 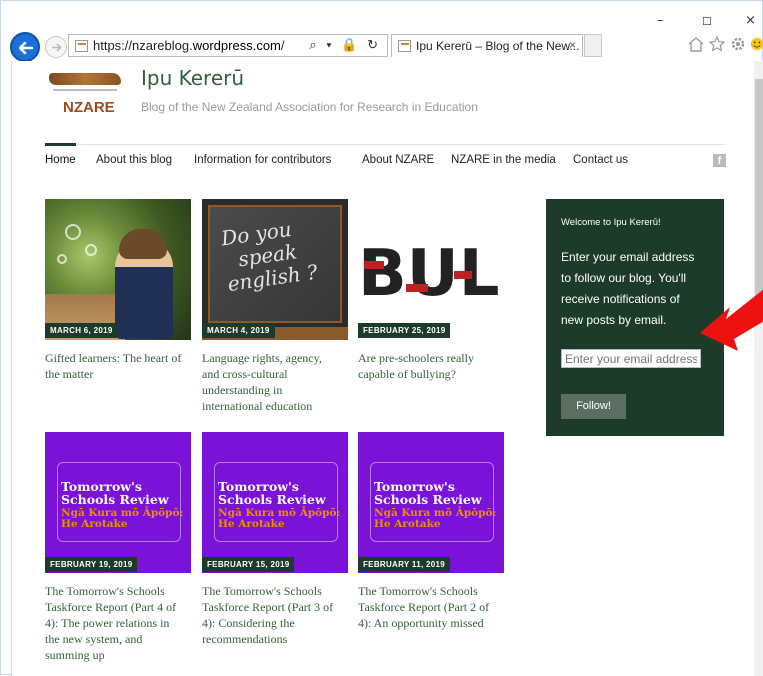 What do you see at coordinates (60, 154) in the screenshot?
I see `nav-item-home: Home` at bounding box center [60, 154].